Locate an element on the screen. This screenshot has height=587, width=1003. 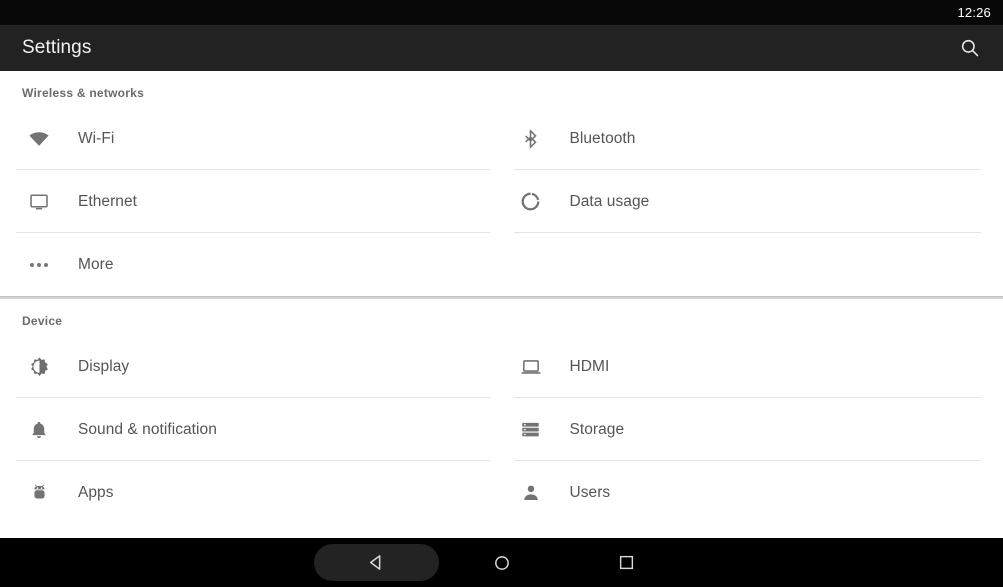
search-button is located at coordinates (970, 48).